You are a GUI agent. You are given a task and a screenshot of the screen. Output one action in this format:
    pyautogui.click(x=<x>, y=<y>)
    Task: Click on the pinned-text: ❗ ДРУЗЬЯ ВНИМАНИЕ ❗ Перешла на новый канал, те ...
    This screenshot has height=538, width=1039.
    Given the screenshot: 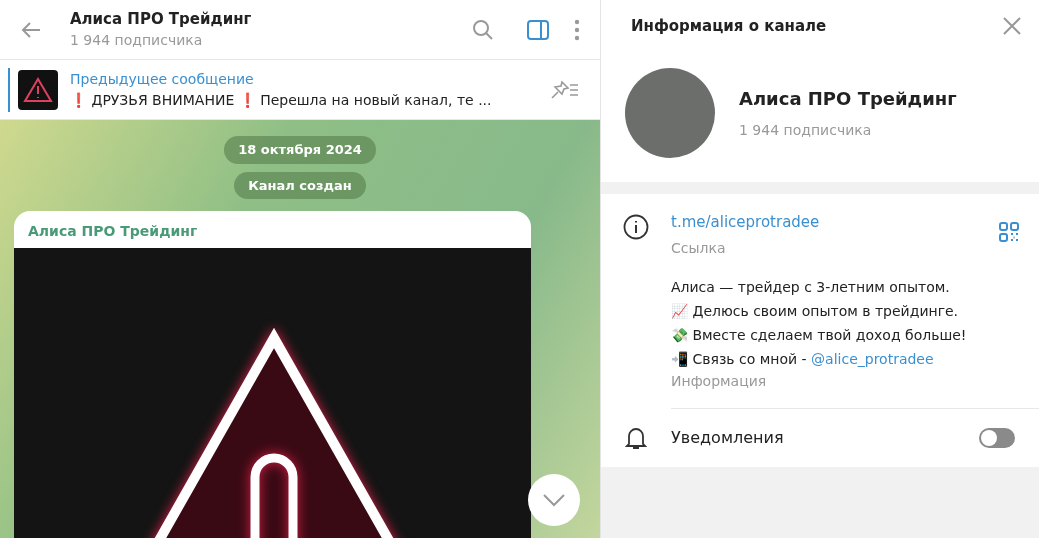 What is the action you would take?
    pyautogui.click(x=281, y=100)
    